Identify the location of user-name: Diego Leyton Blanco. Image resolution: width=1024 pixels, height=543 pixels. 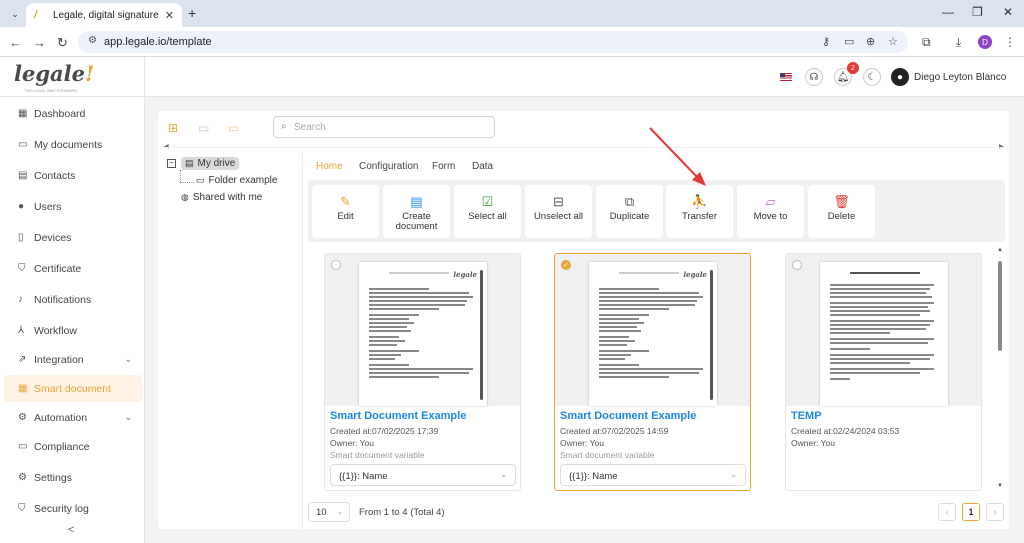
(960, 77).